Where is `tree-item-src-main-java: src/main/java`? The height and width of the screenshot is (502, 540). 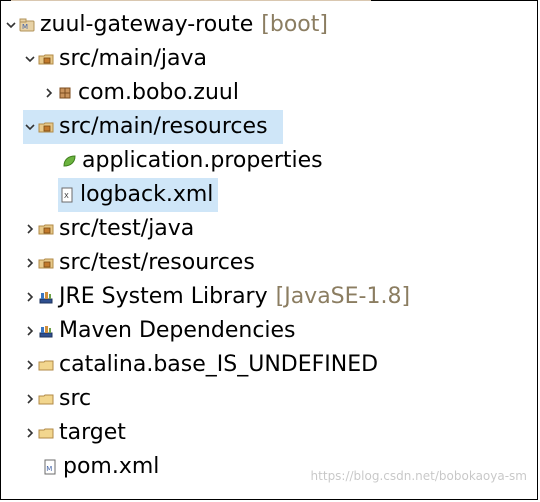 tree-item-src-main-java: src/main/java is located at coordinates (115, 59).